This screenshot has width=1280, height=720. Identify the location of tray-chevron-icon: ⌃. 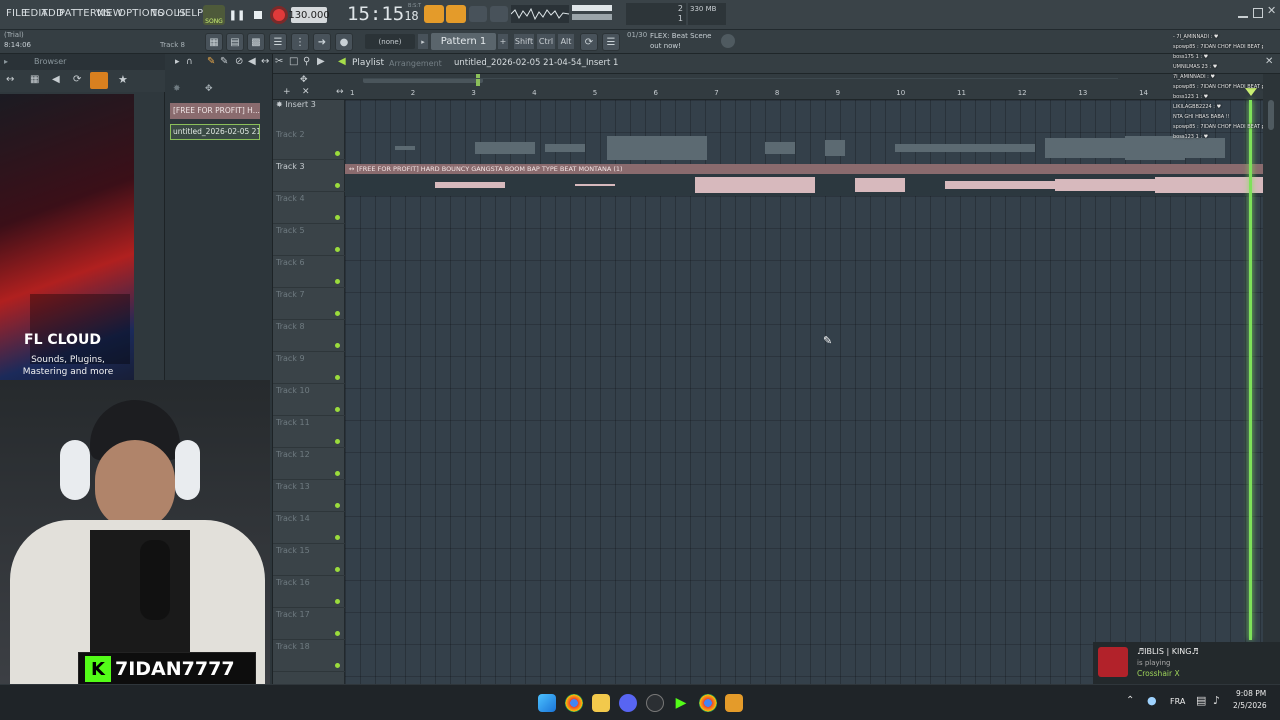
(1130, 700).